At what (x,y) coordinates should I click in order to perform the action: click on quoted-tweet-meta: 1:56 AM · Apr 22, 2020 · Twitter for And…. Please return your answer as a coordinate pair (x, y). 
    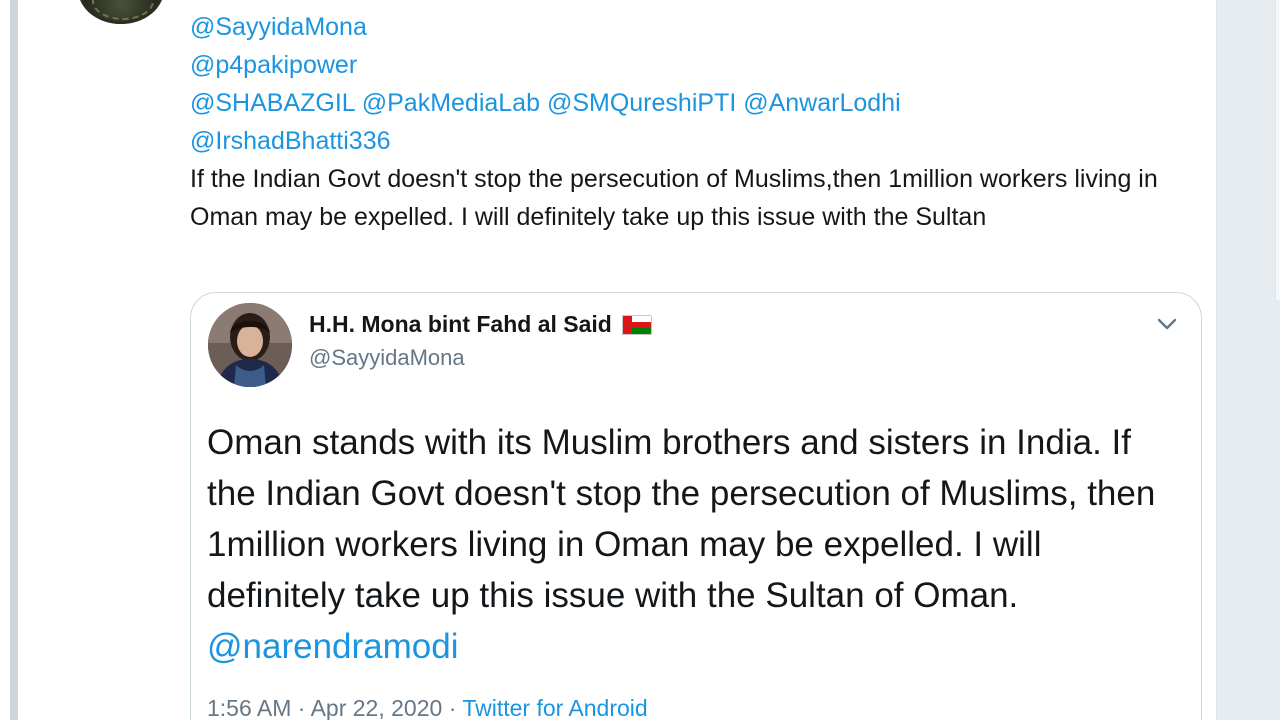
    Looking at the image, I should click on (427, 707).